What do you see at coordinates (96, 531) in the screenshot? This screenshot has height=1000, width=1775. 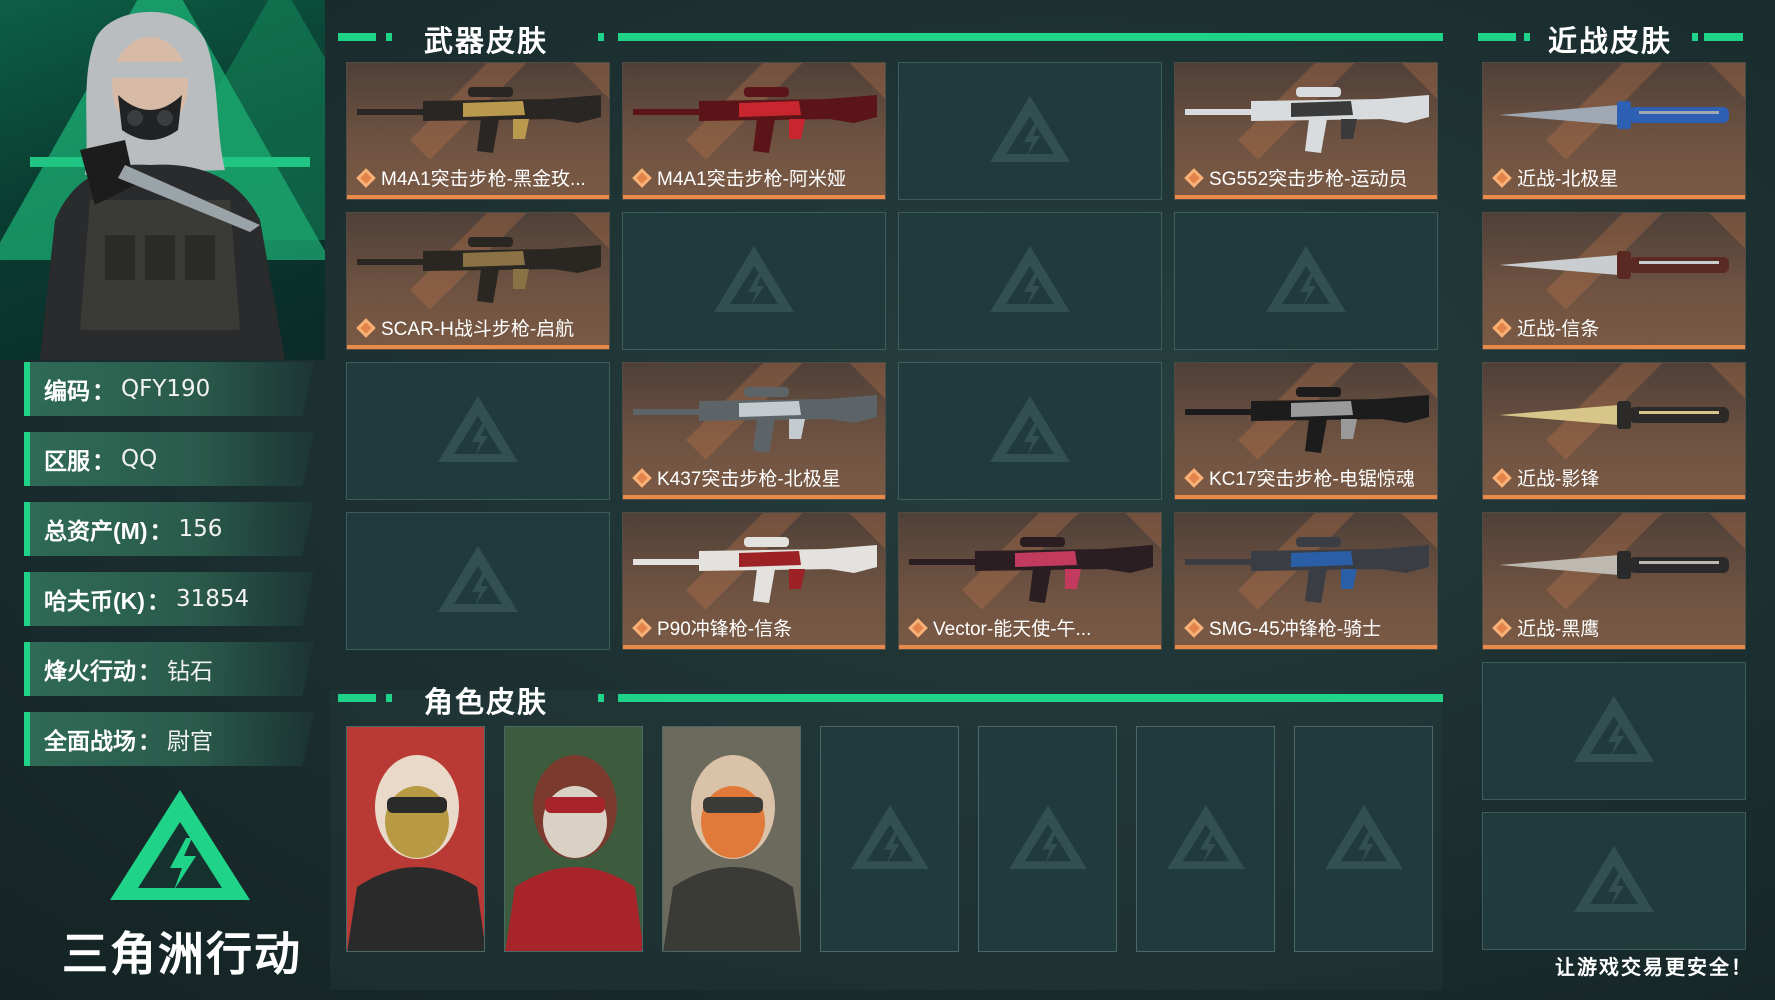 I see `info-label: 总资产(M)` at bounding box center [96, 531].